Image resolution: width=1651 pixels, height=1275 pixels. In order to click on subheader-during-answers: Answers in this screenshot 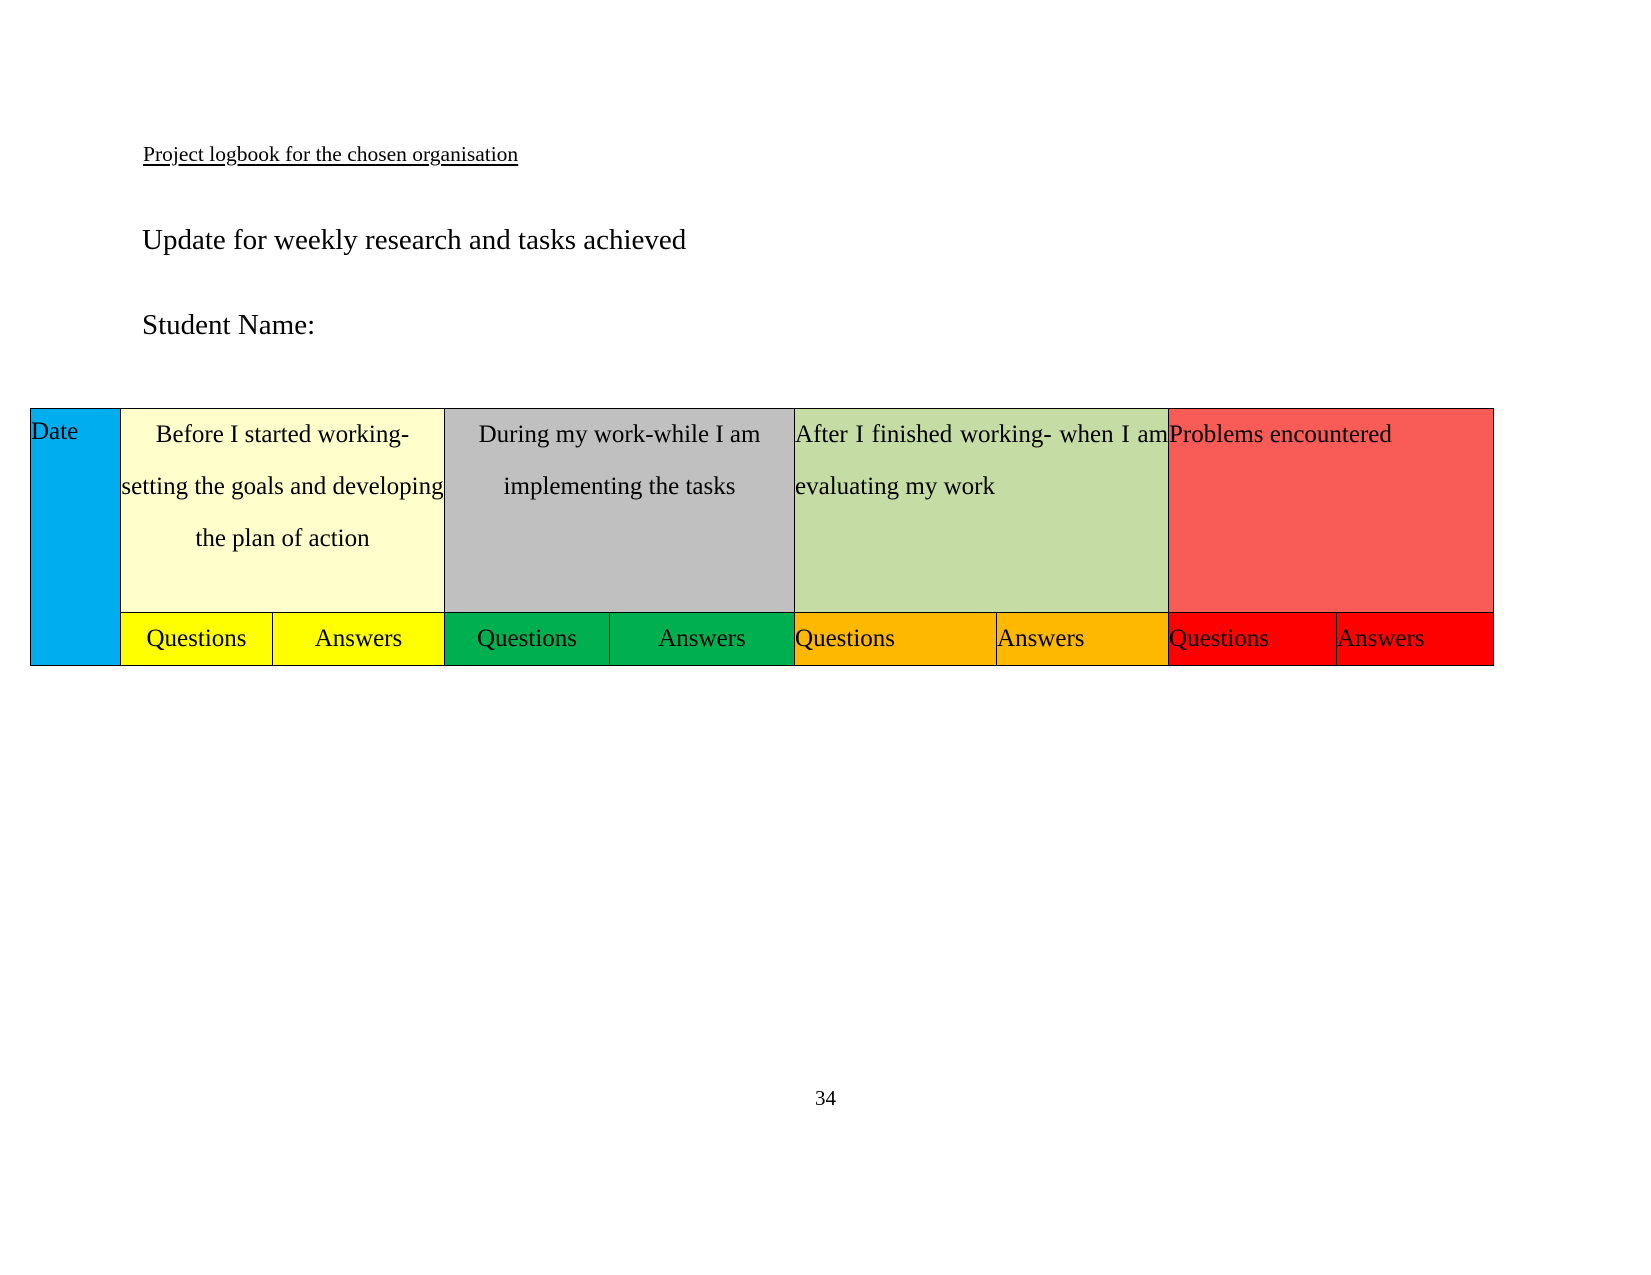, I will do `click(702, 639)`.